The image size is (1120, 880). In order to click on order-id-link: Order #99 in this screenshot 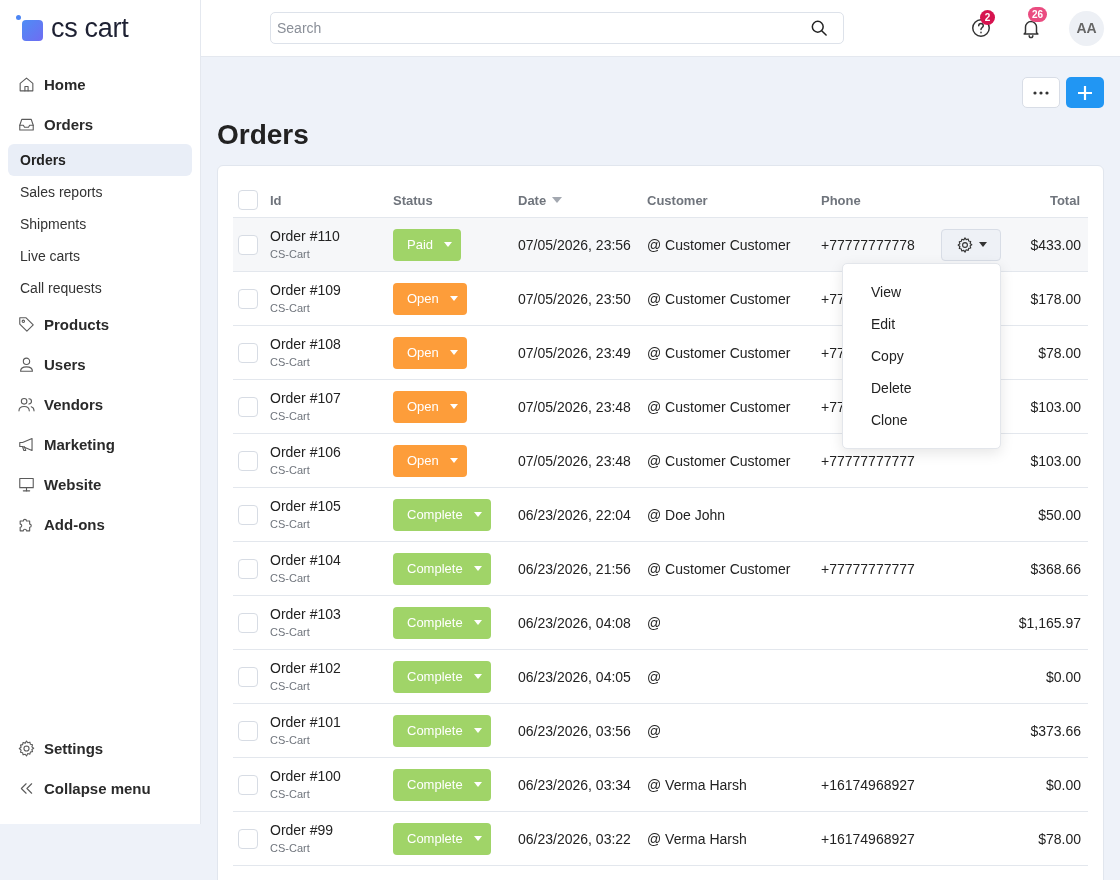, I will do `click(302, 830)`.